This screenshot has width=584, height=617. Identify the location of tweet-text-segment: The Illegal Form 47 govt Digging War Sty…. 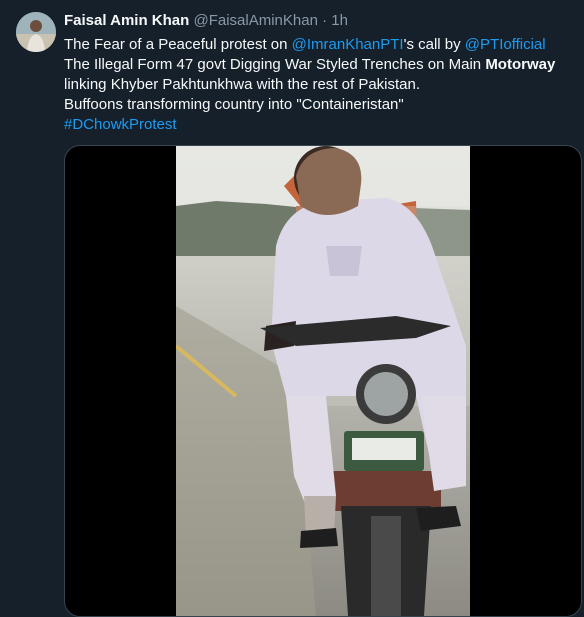
(275, 64).